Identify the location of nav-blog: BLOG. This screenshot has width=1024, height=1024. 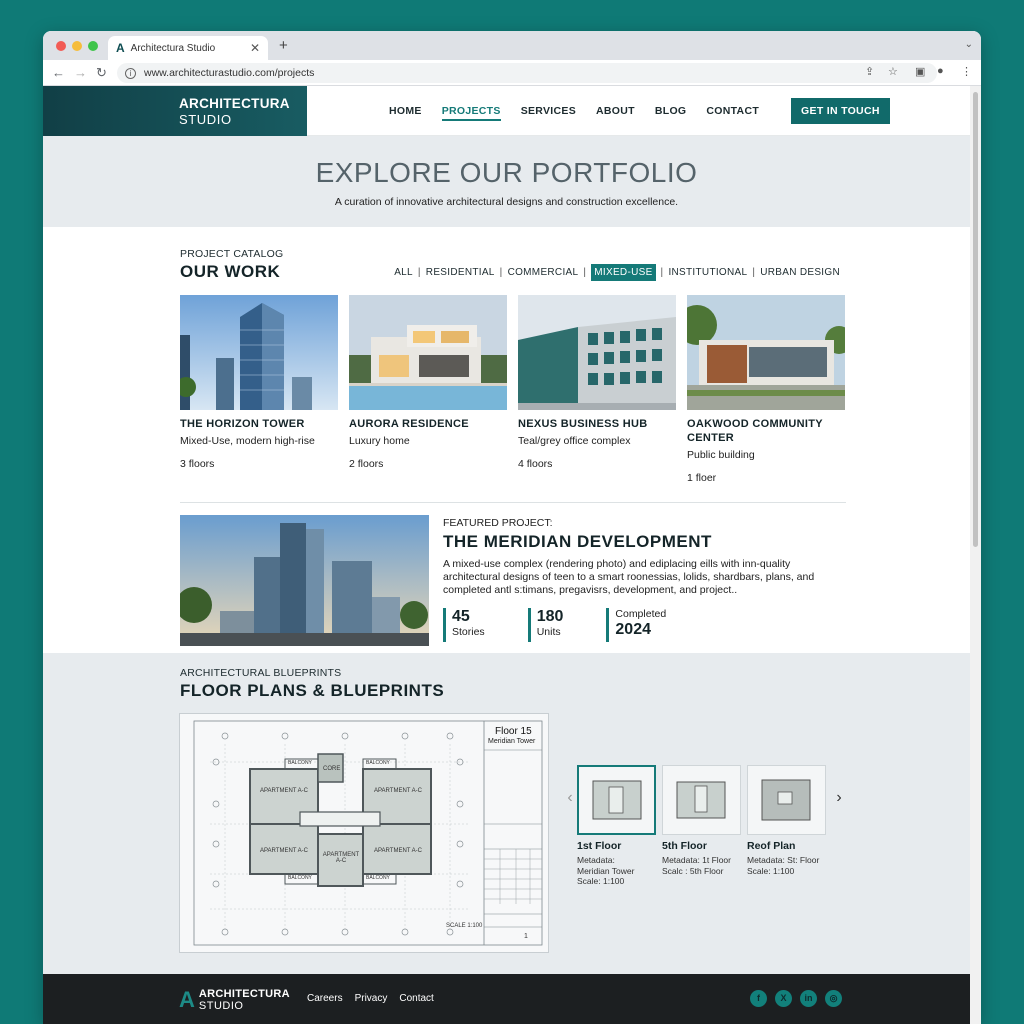
(671, 111).